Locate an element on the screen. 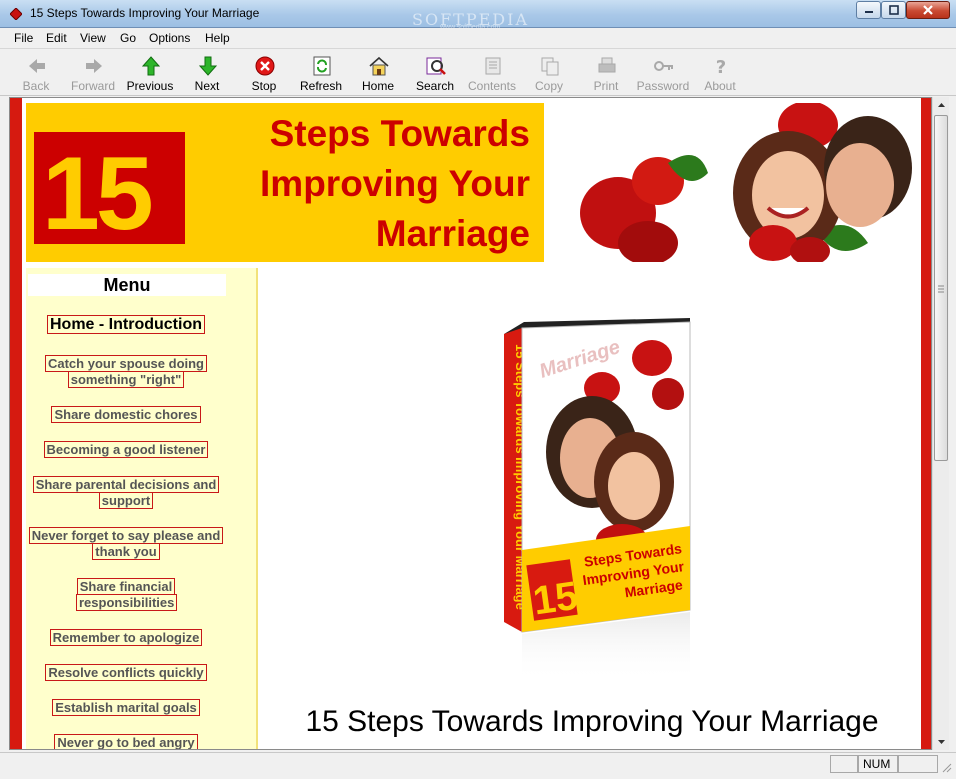  banner-title-line-3: Marriage is located at coordinates (452, 233).